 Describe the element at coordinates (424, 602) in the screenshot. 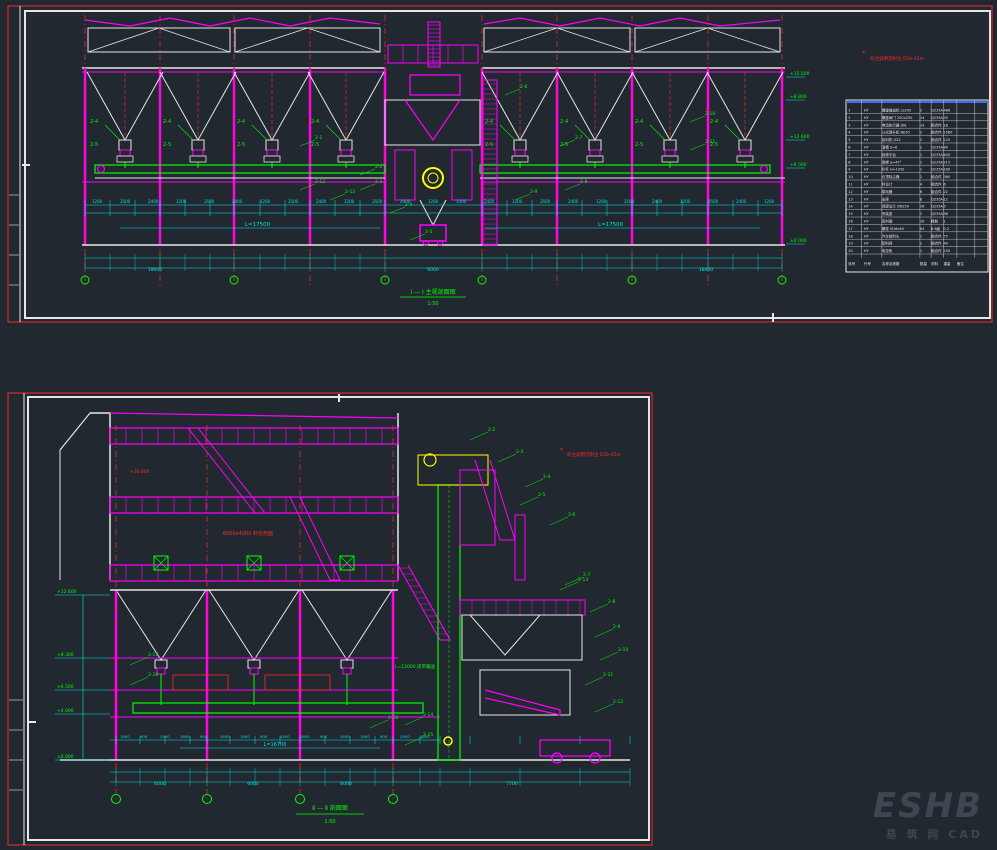

I see `external-stair` at that location.